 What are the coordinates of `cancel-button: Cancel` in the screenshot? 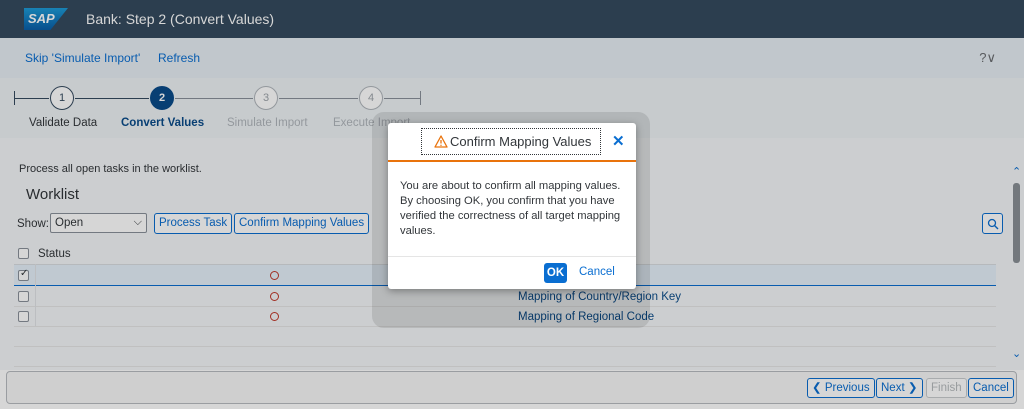 It's located at (597, 272).